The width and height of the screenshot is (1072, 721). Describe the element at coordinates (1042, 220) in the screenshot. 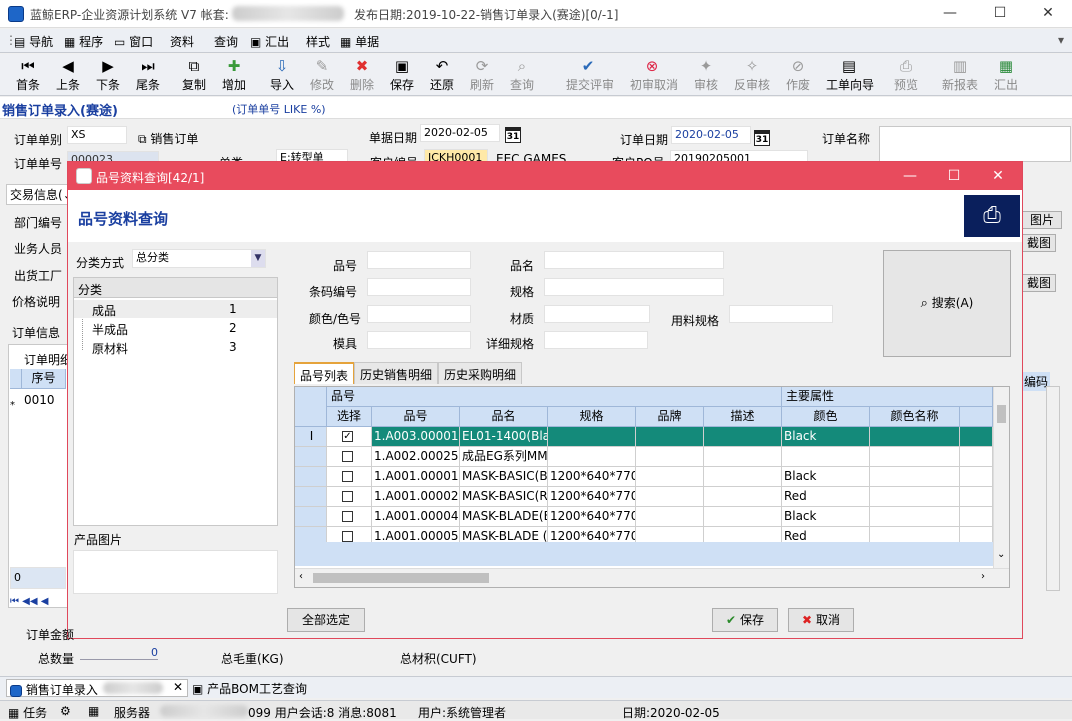

I see `right-image-button: 图片` at that location.